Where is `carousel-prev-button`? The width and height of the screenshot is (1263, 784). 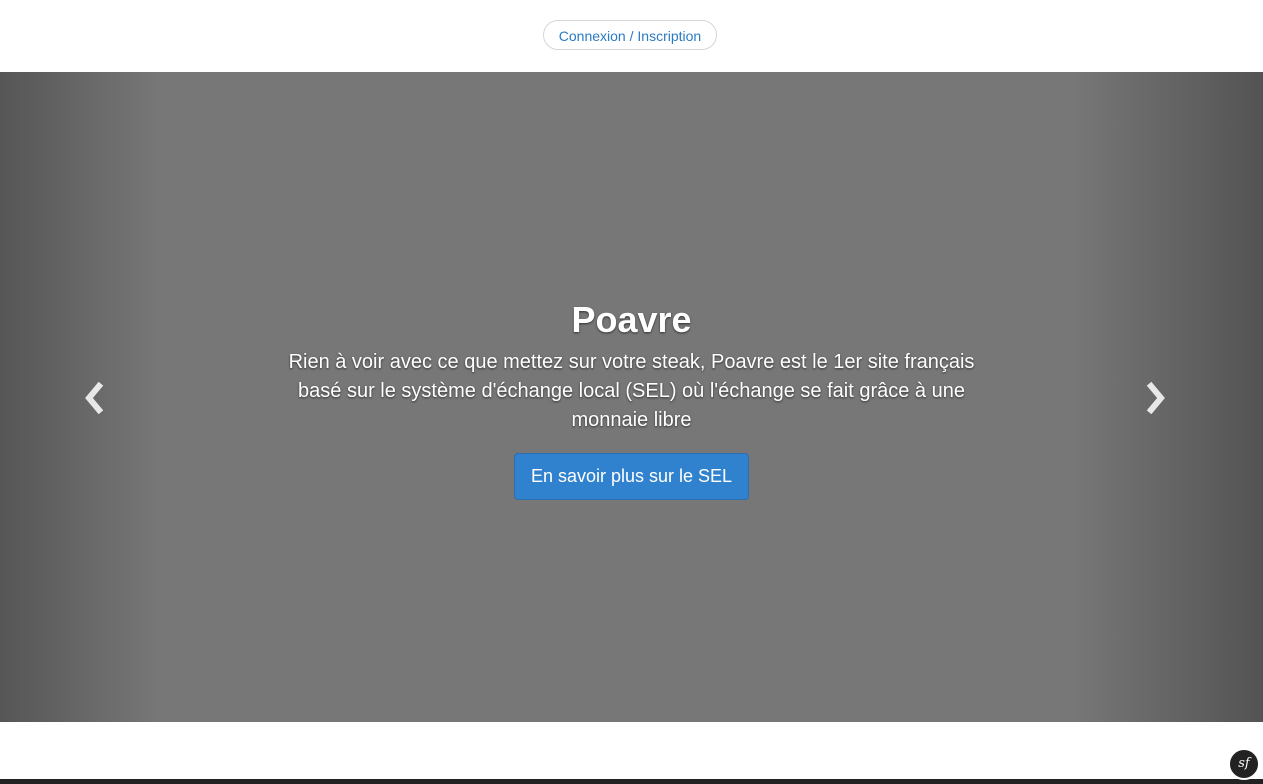
carousel-prev-button is located at coordinates (94, 398).